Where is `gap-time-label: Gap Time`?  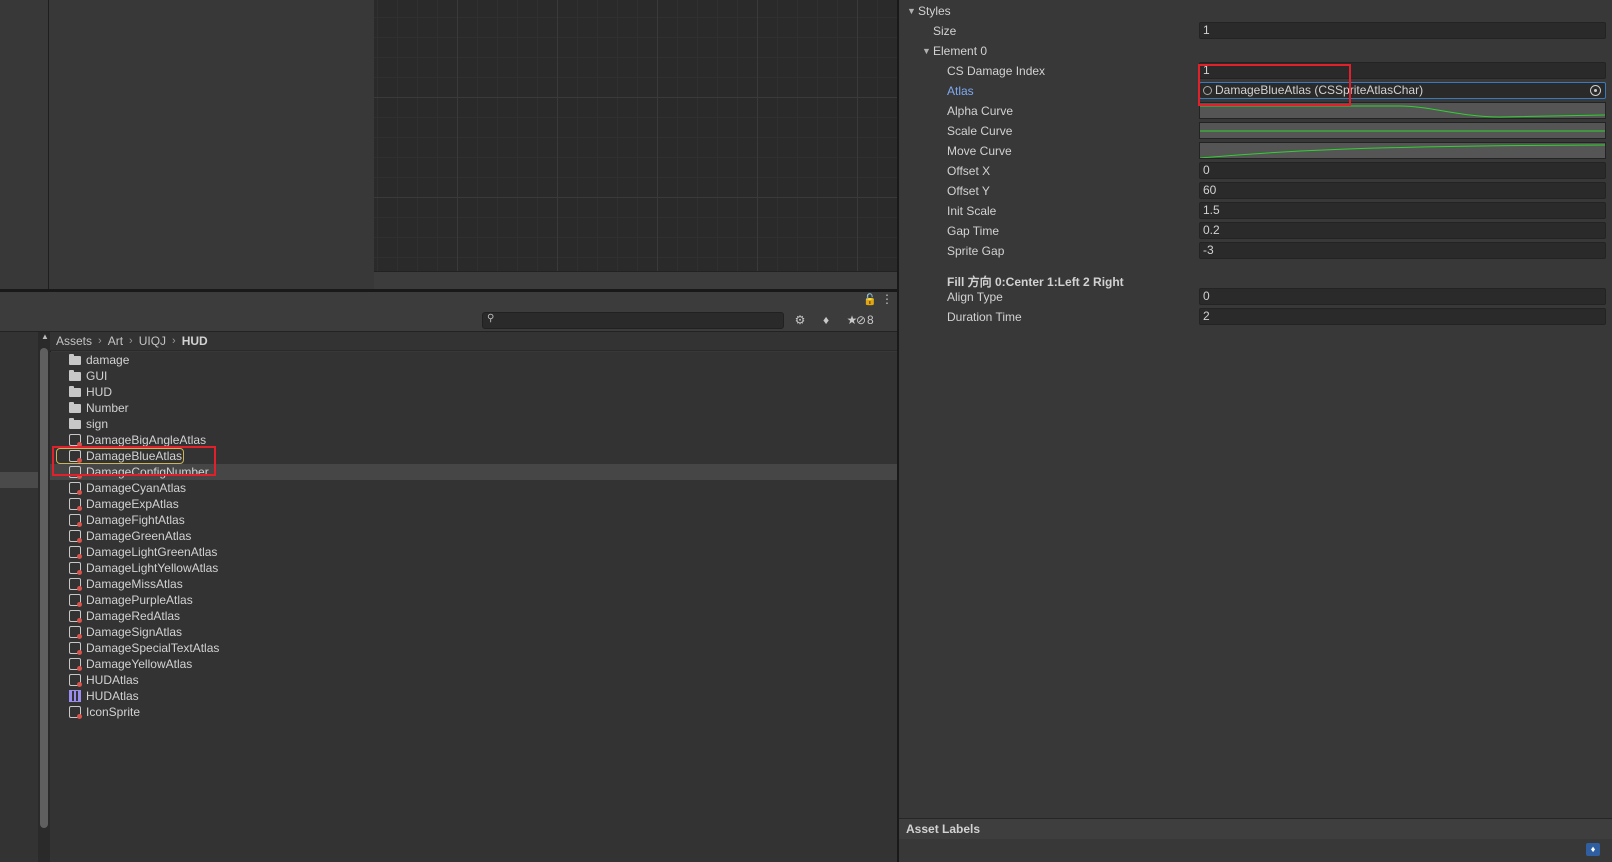 gap-time-label: Gap Time is located at coordinates (973, 231).